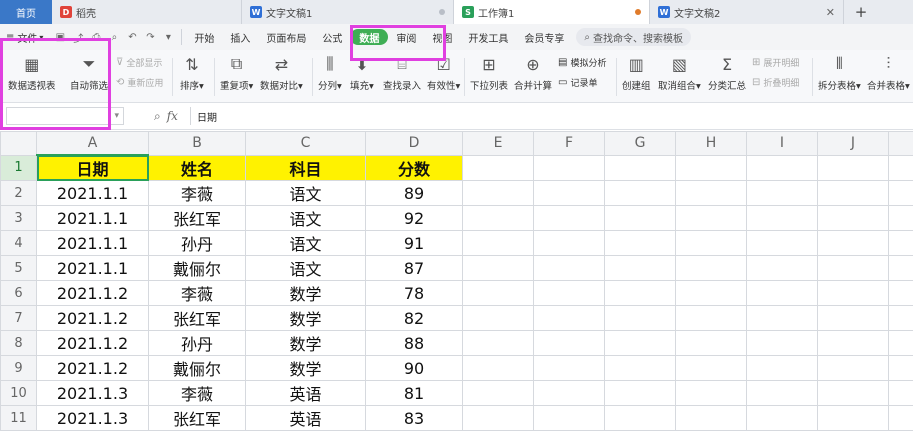 This screenshot has height=431, width=913. Describe the element at coordinates (19, 393) in the screenshot. I see `row-header: 10` at that location.